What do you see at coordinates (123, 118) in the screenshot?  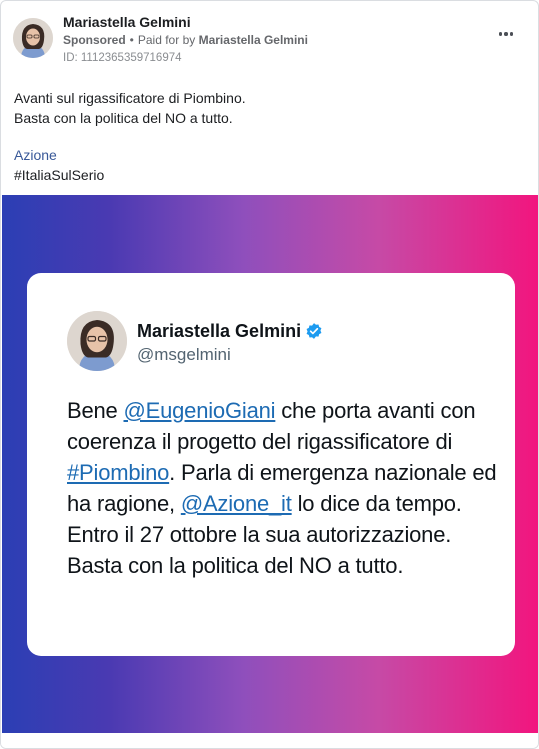 I see `ad-body-line-2: Basta con la politica del NO a tutto.` at bounding box center [123, 118].